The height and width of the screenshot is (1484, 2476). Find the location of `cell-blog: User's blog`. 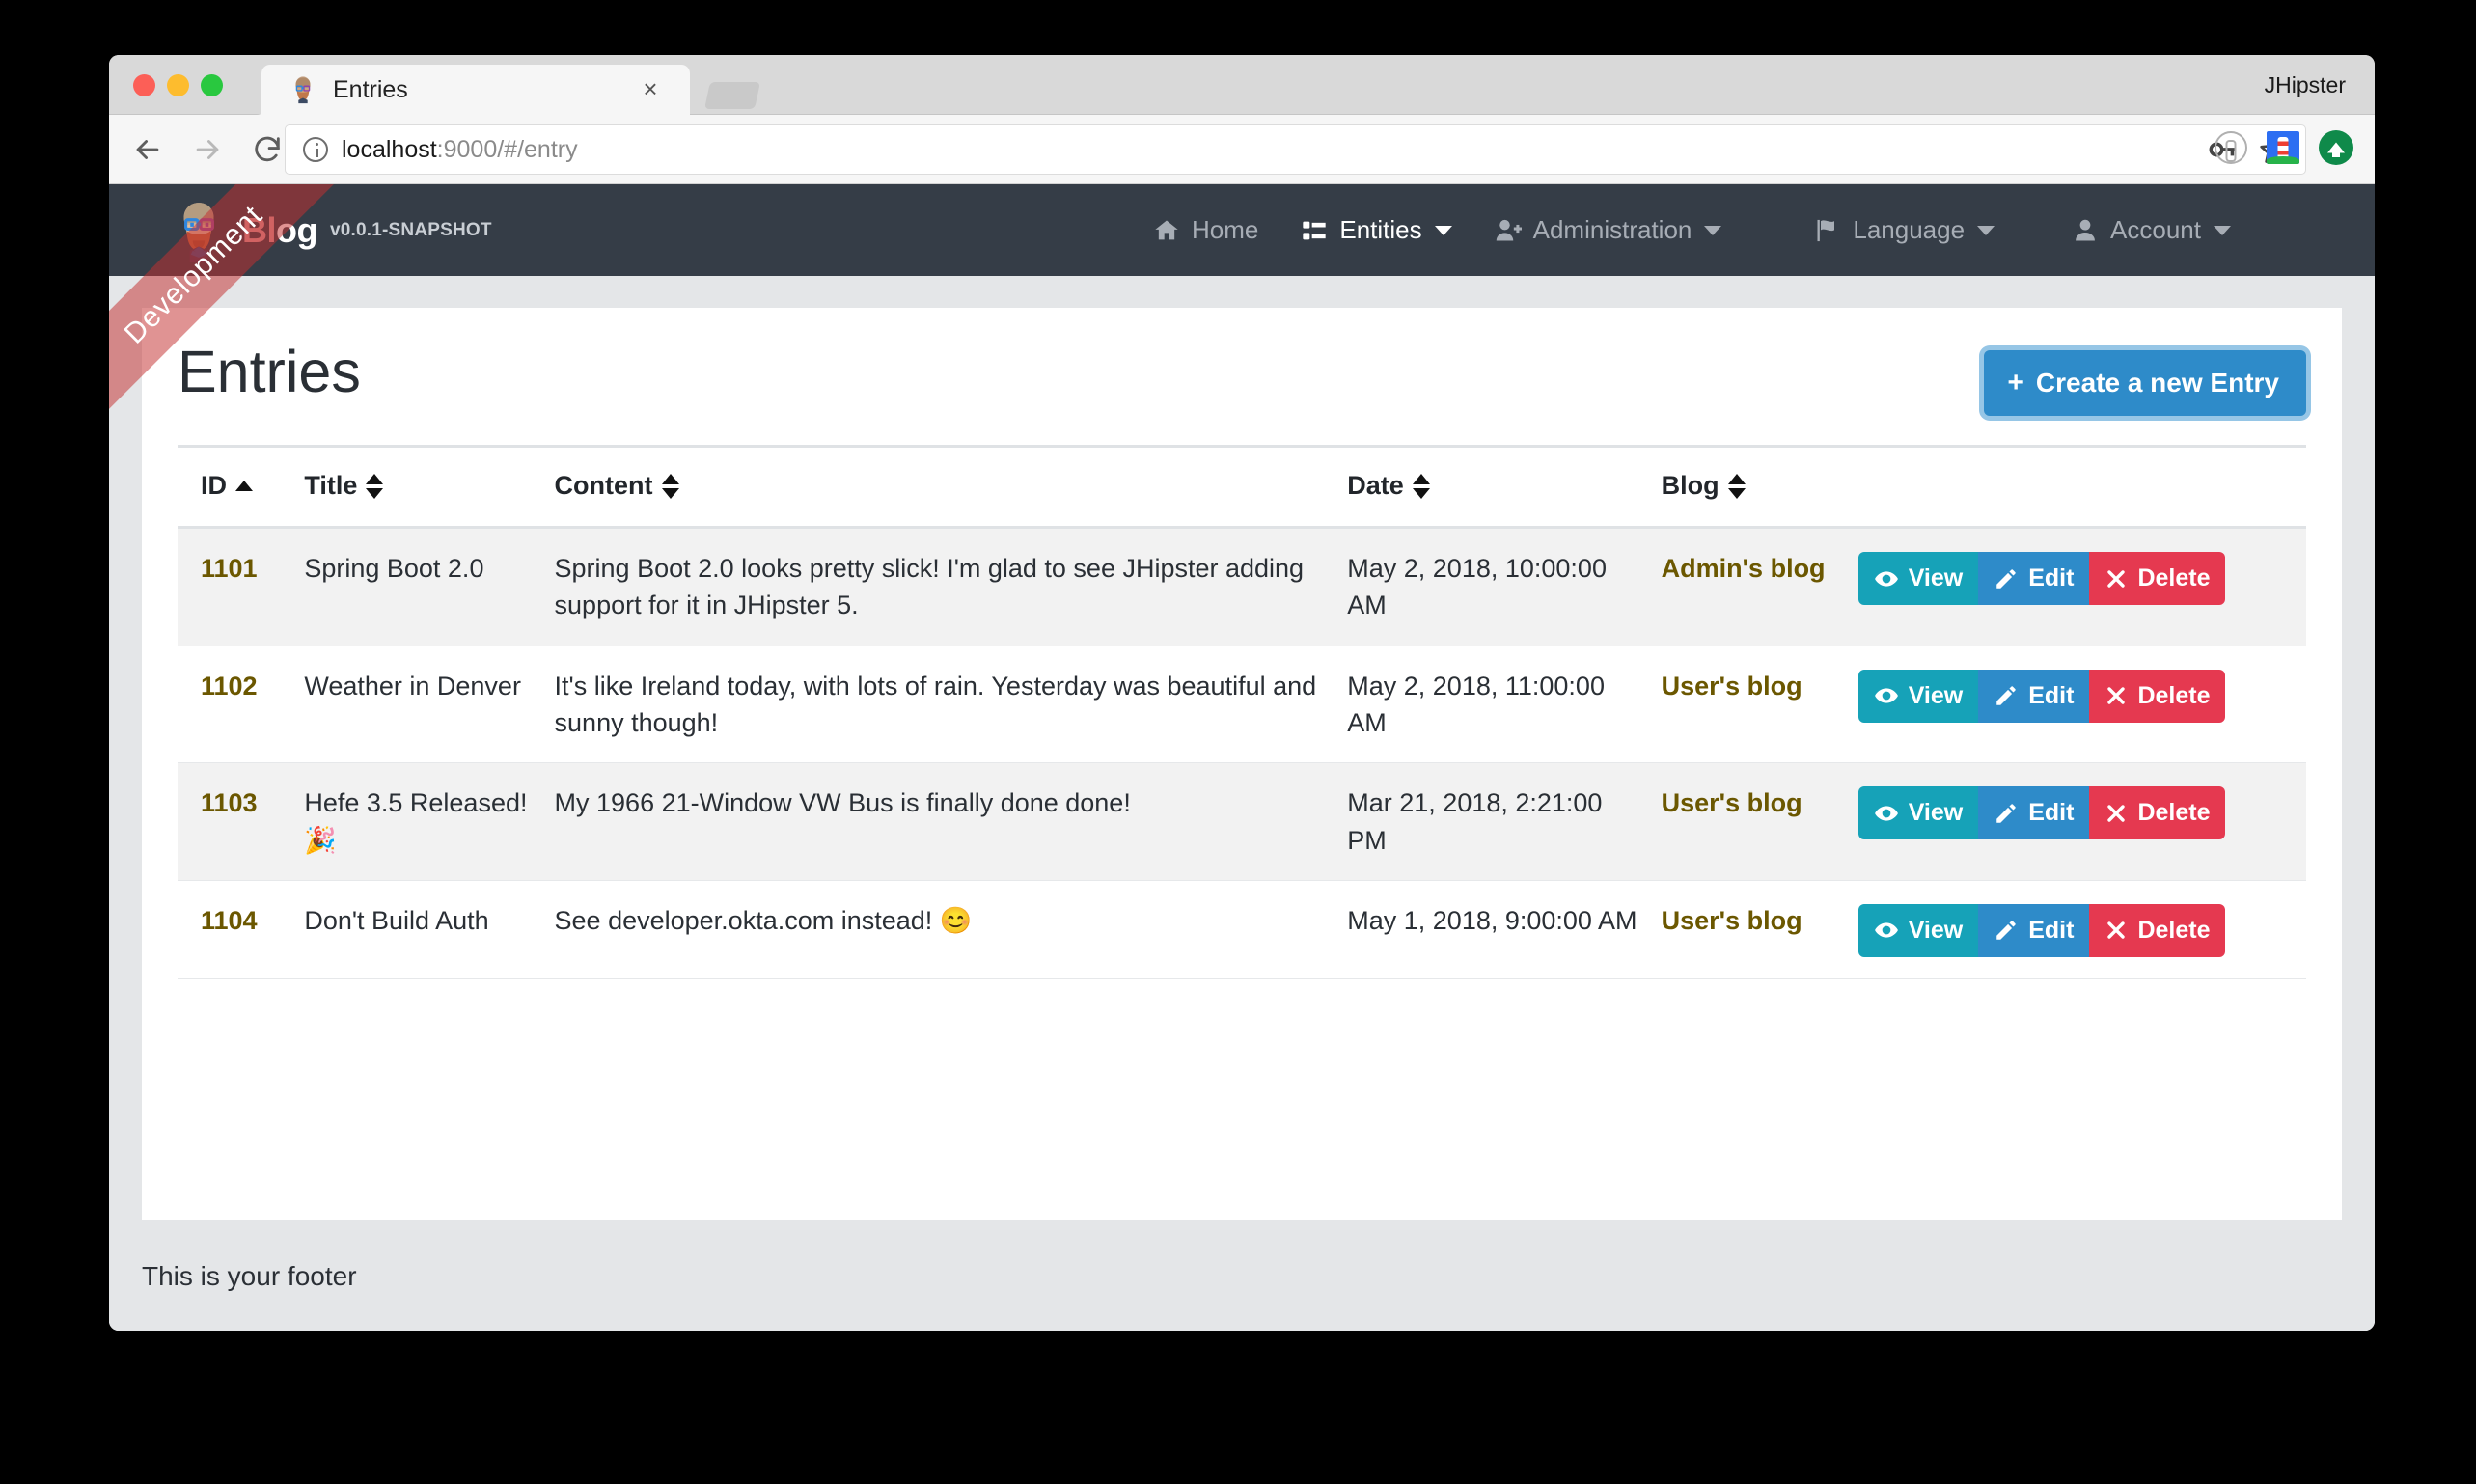

cell-blog: User's blog is located at coordinates (1750, 929).